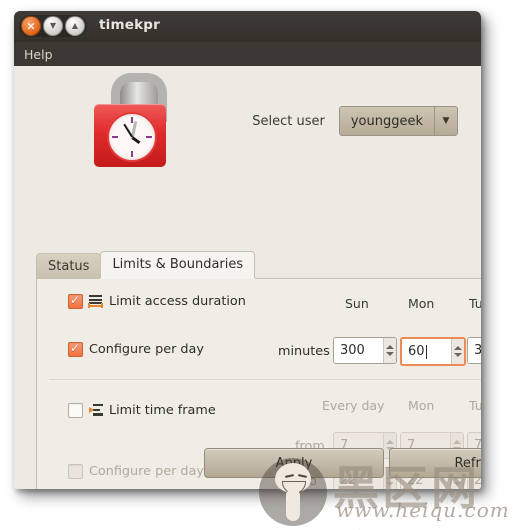  I want to click on menubar: Help, so click(247, 54).